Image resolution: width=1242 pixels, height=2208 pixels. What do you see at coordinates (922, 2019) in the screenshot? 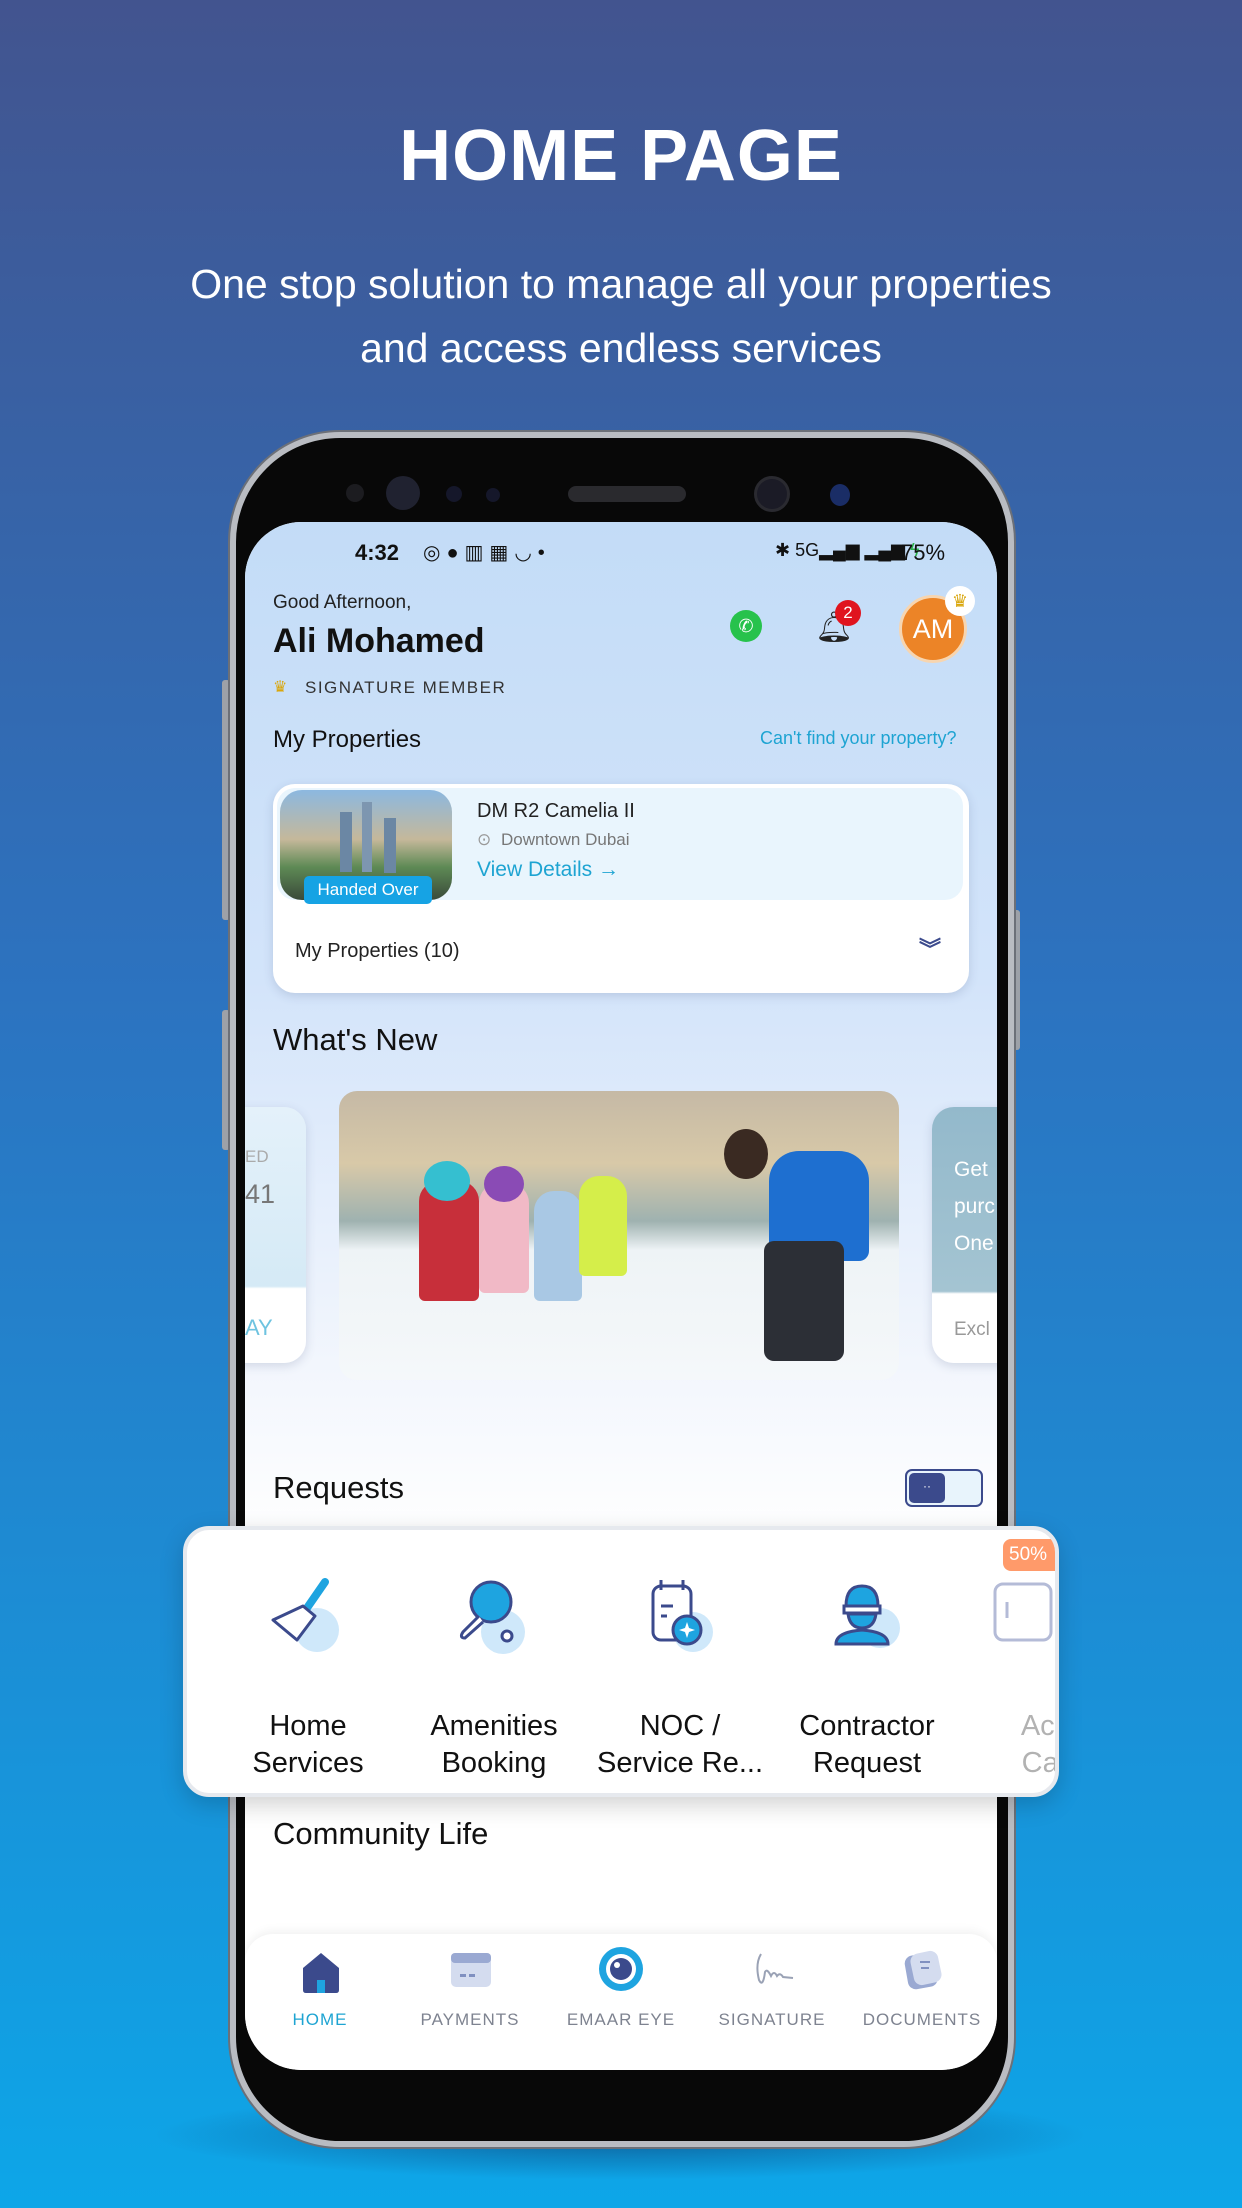
I see `nav-label: DOCUMENTS` at bounding box center [922, 2019].